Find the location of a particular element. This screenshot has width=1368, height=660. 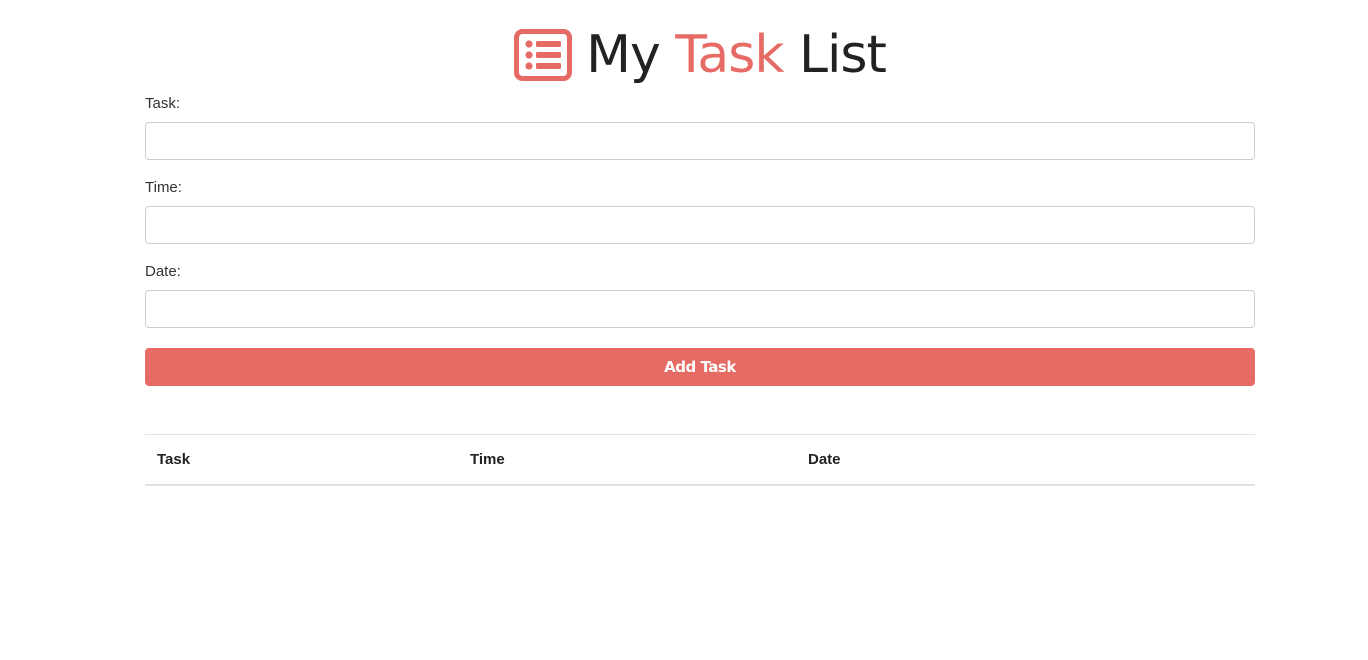

page-title: My Task List is located at coordinates (736, 55).